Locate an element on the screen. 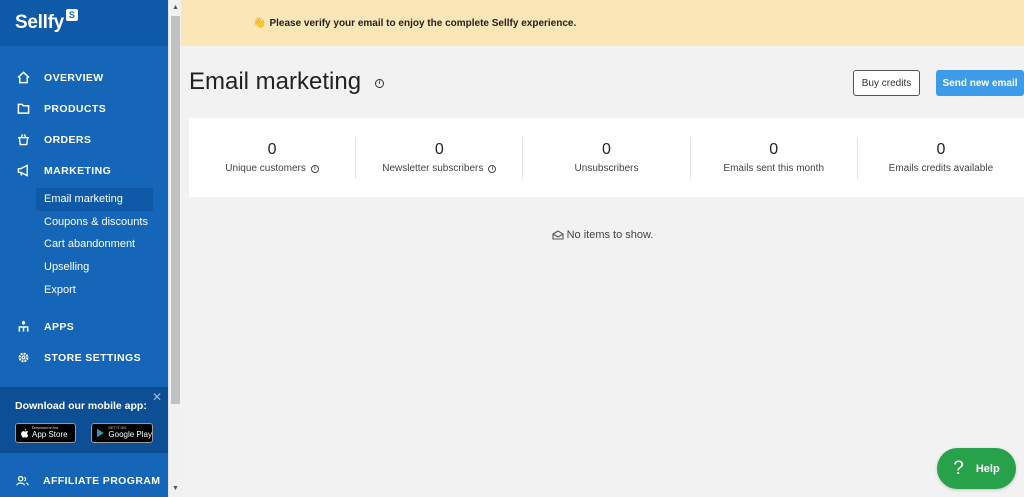  stat-label: Unique customers is located at coordinates (265, 168).